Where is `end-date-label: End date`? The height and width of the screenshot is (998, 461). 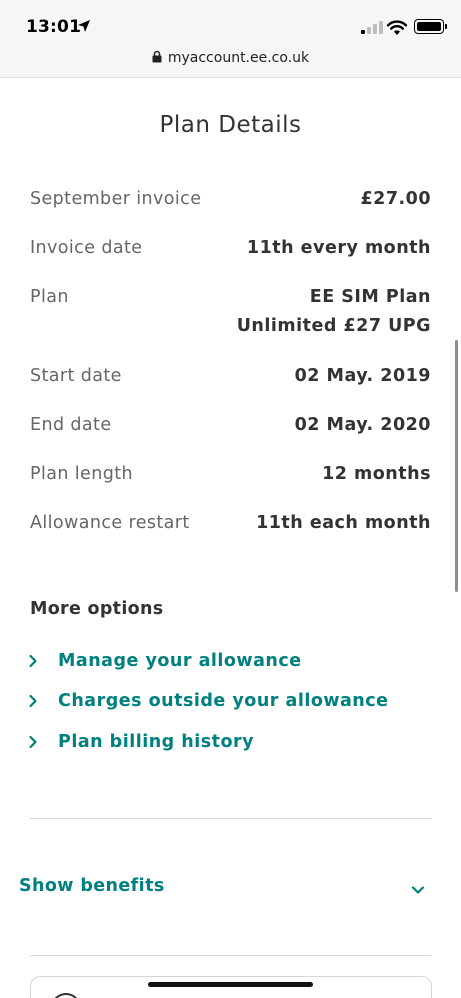
end-date-label: End date is located at coordinates (71, 425).